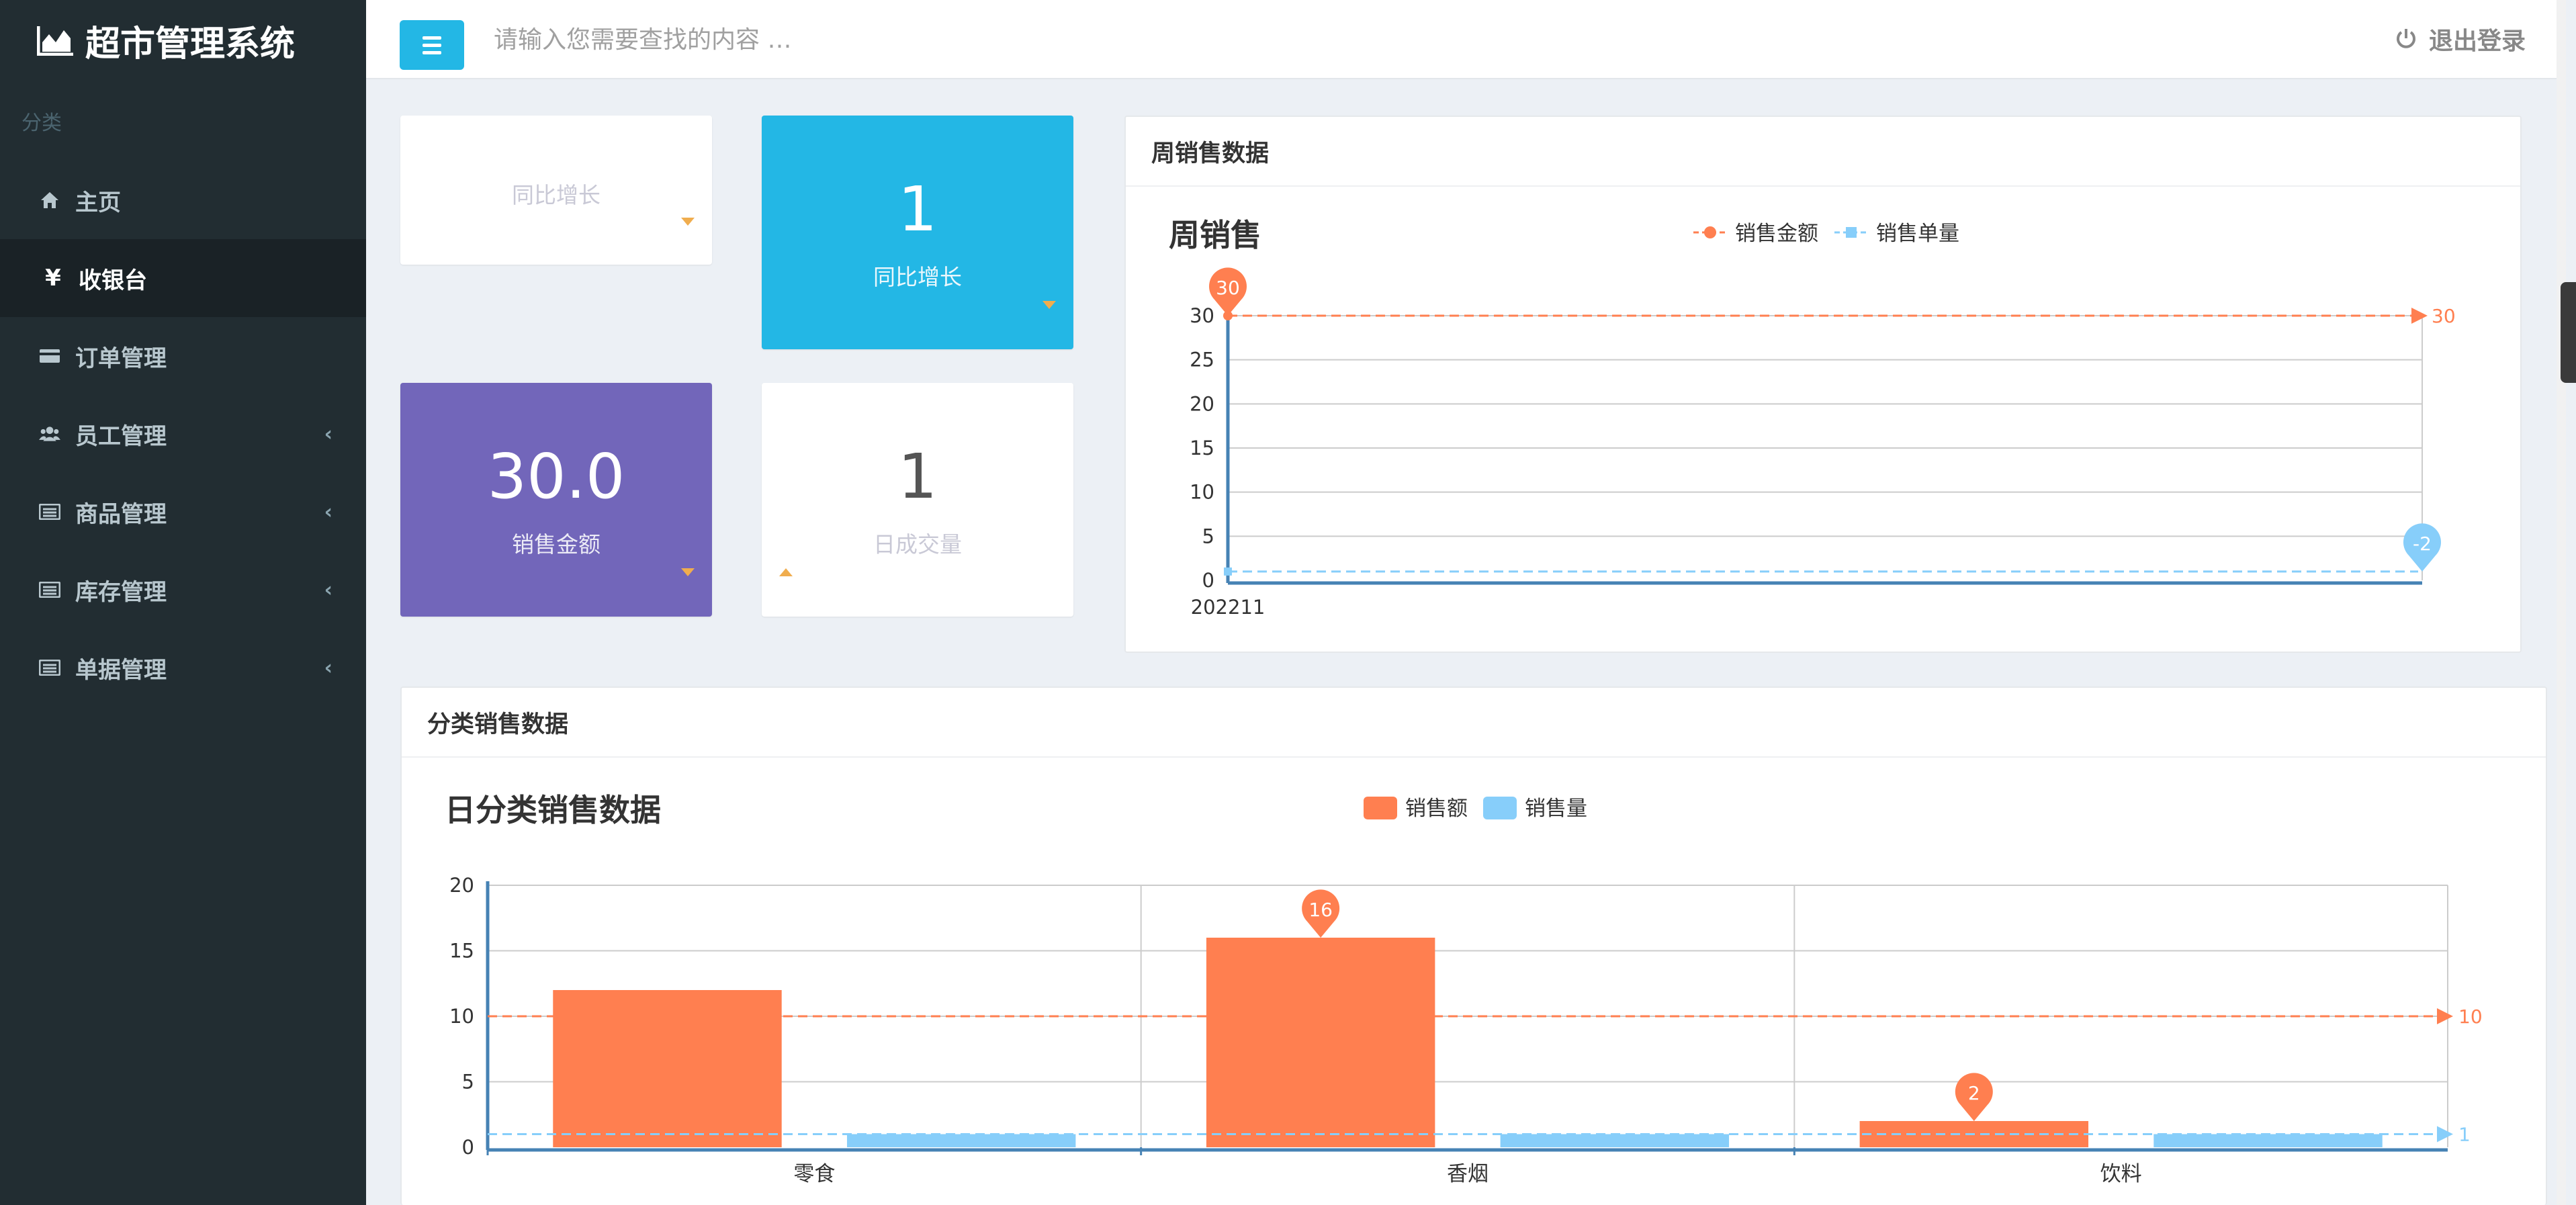 Image resolution: width=2576 pixels, height=1205 pixels. I want to click on sidebar-item-label: 收银台, so click(113, 280).